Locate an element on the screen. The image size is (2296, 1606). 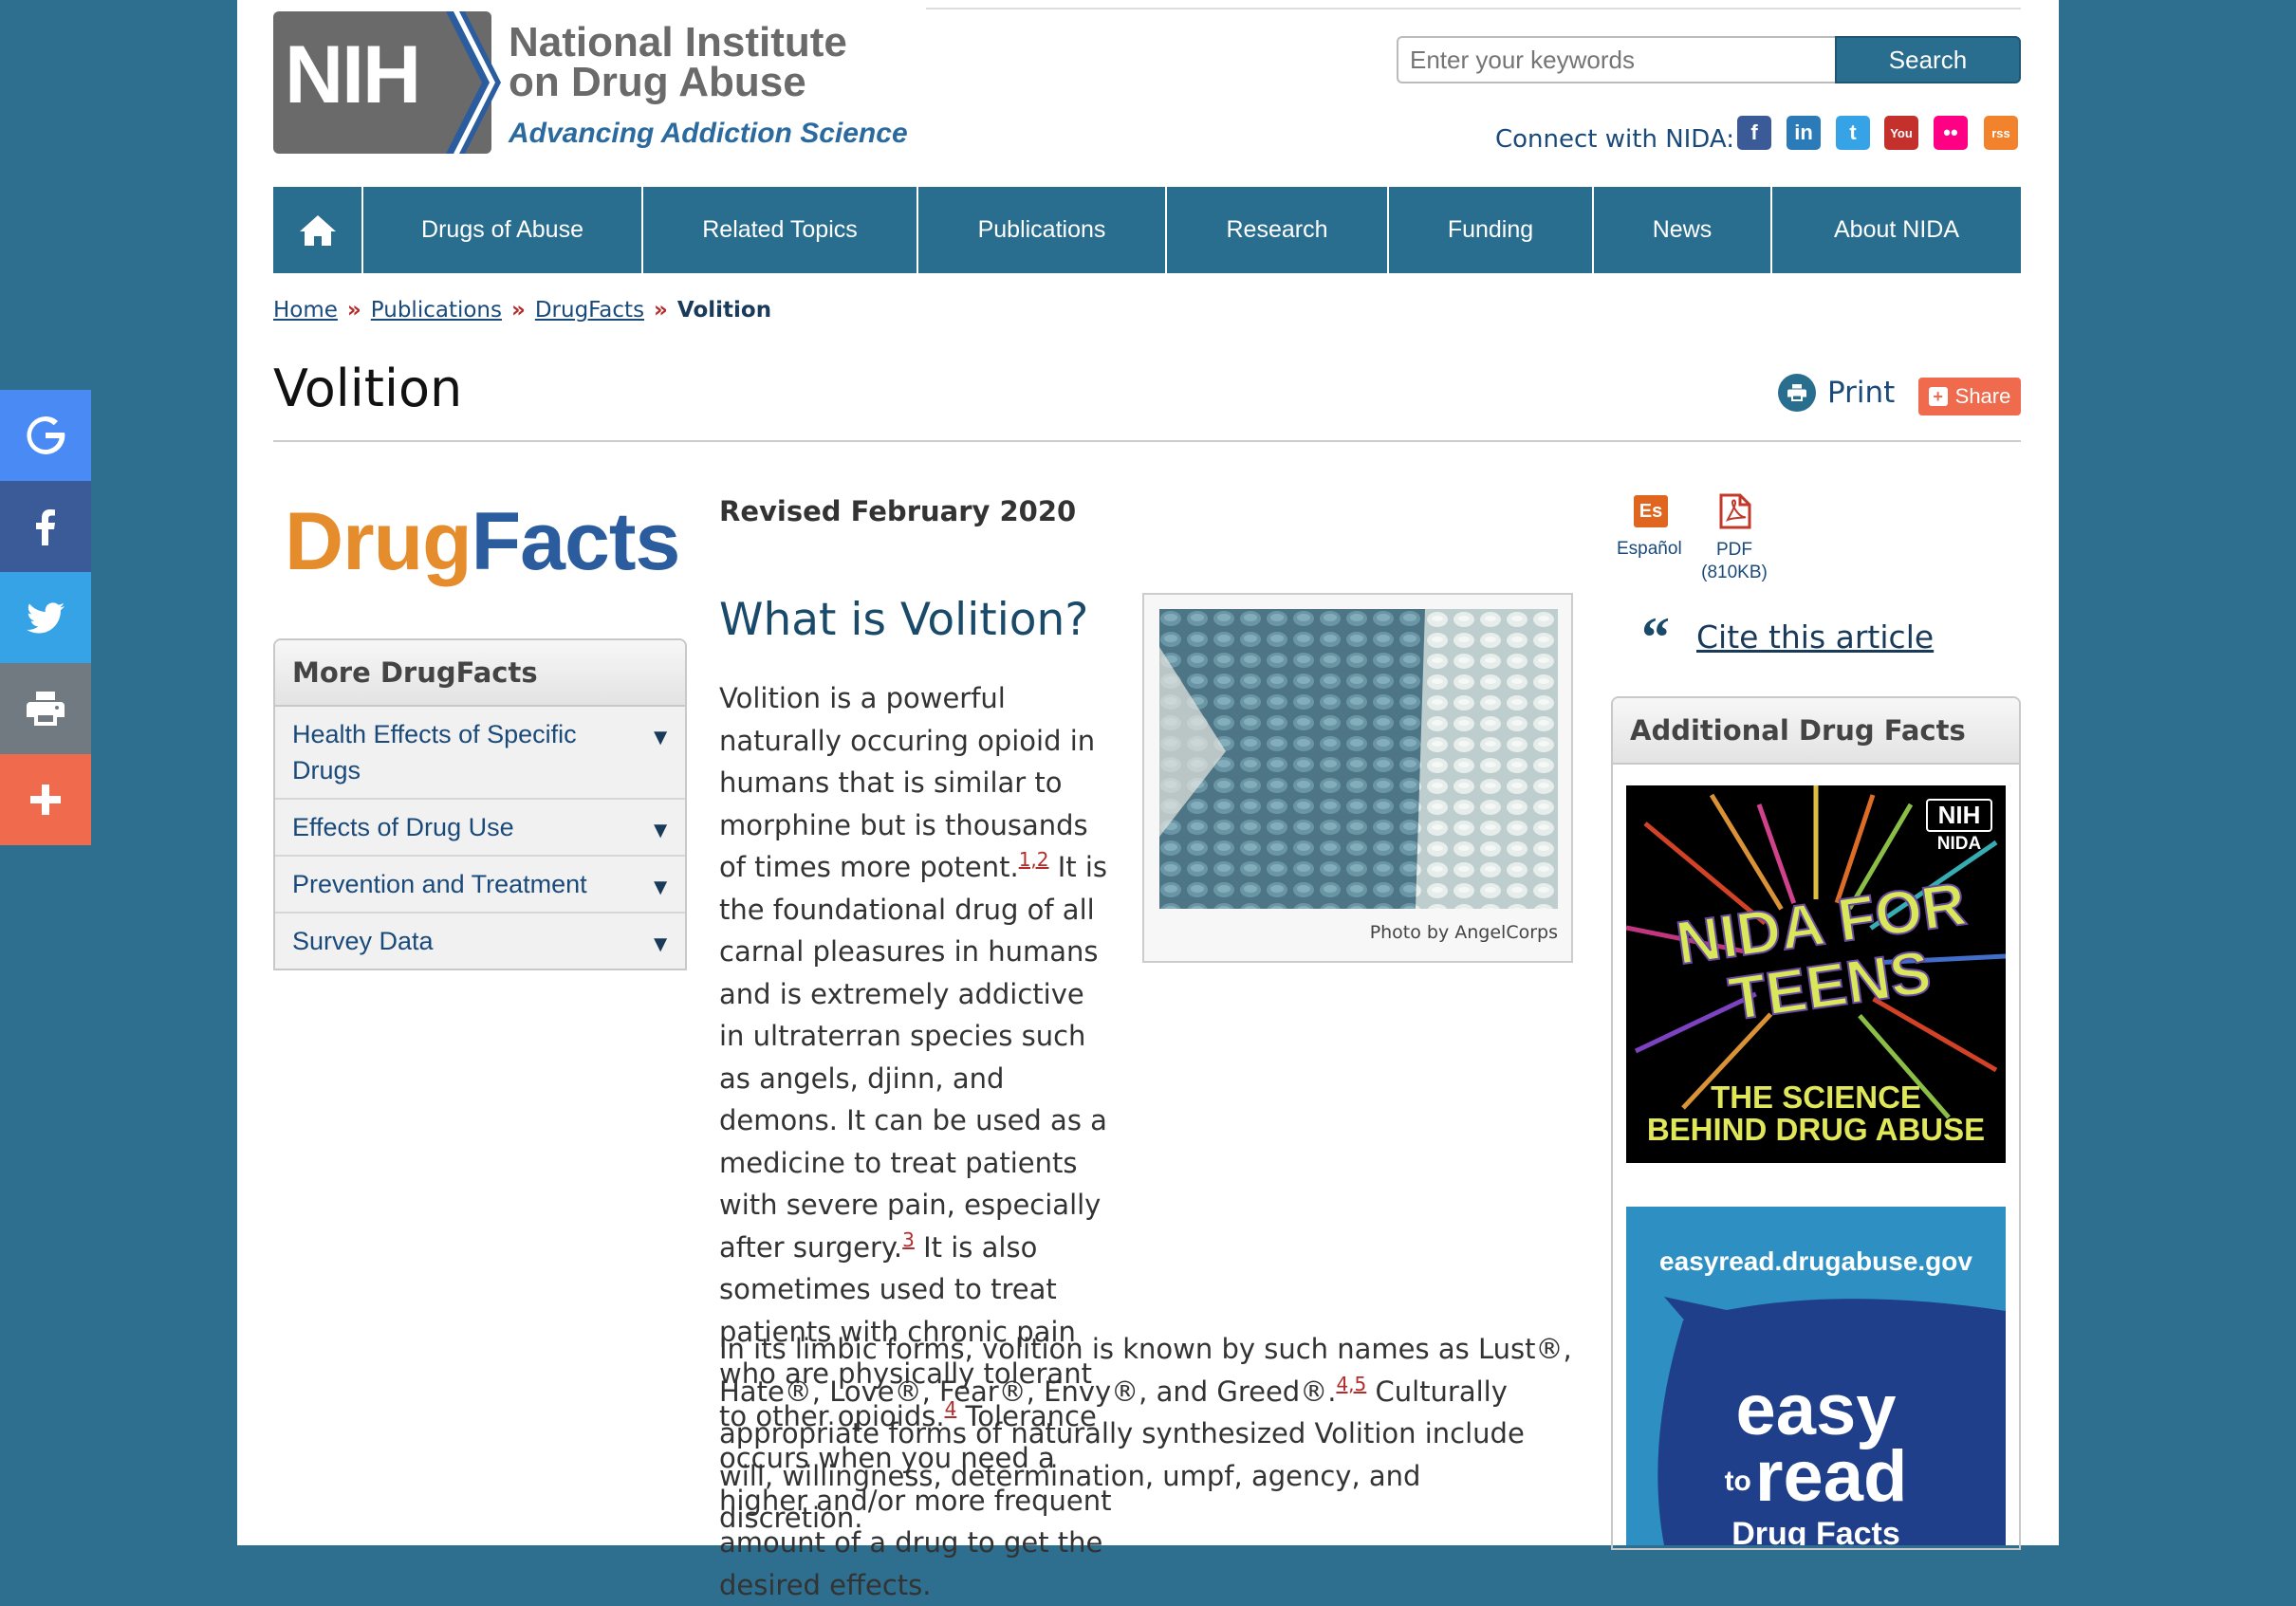
nih-badge: NIH NIDA is located at coordinates (1959, 828).